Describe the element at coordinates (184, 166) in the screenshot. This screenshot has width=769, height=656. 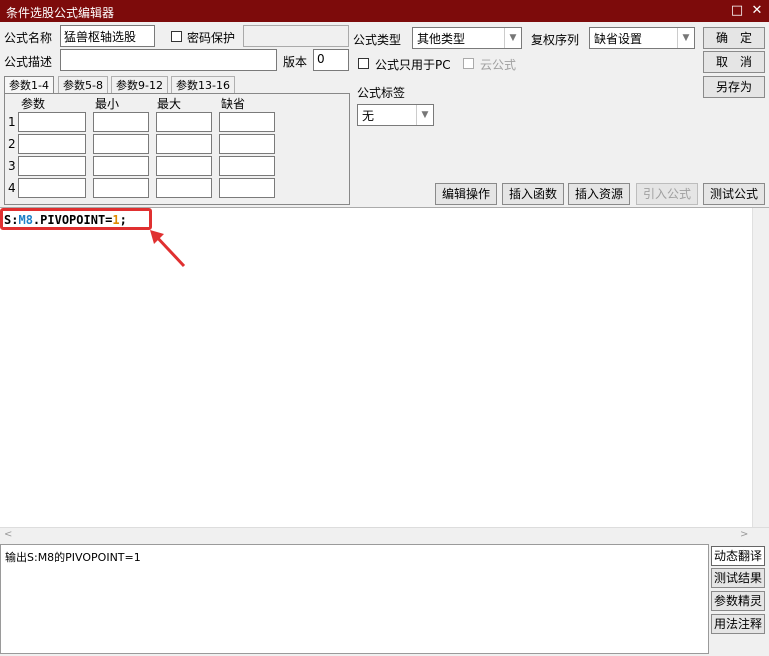
I see `param-3-max` at that location.